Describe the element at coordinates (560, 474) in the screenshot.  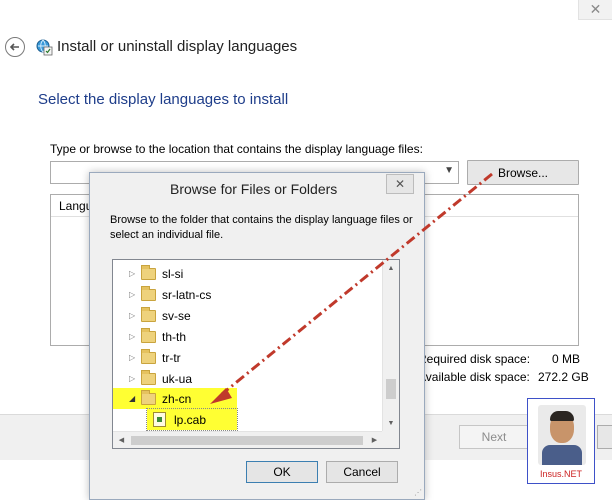
I see `watermark-caption: Insus.NET` at that location.